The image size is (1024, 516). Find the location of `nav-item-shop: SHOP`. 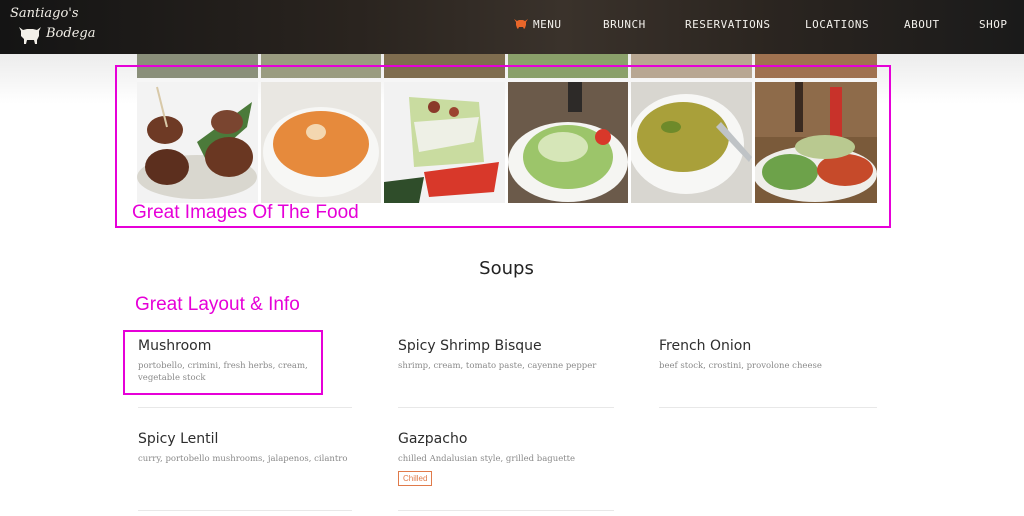

nav-item-shop: SHOP is located at coordinates (993, 24).